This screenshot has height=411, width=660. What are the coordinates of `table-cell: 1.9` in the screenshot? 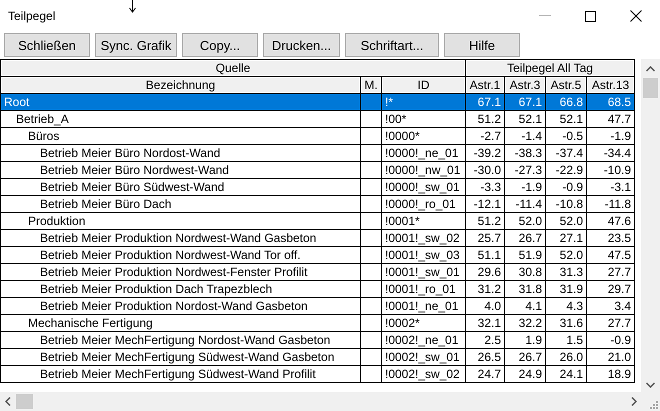 It's located at (525, 340).